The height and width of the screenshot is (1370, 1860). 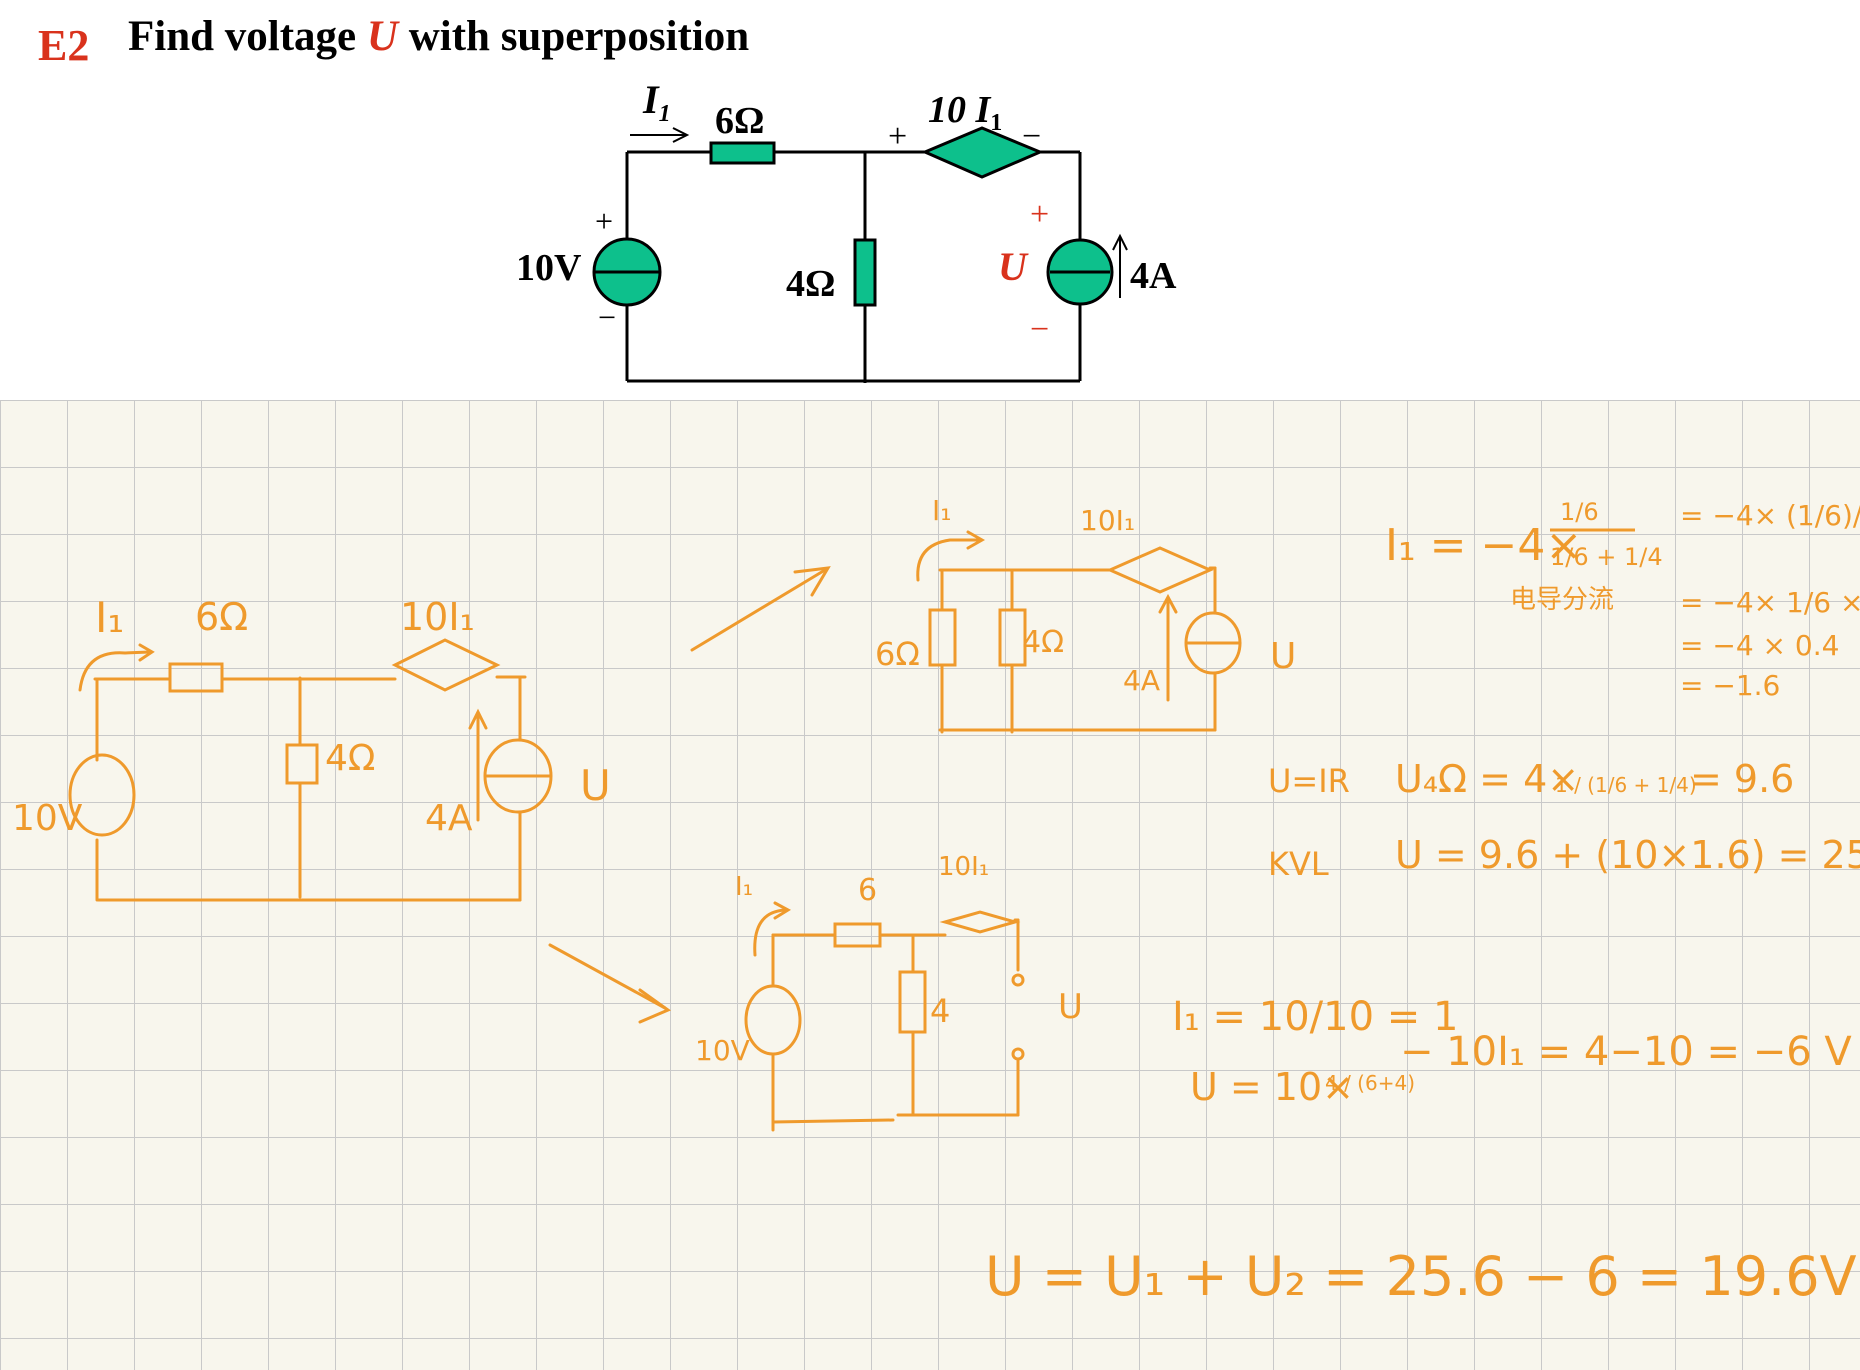 What do you see at coordinates (109, 617) in the screenshot?
I see `d1-i1: I₁` at bounding box center [109, 617].